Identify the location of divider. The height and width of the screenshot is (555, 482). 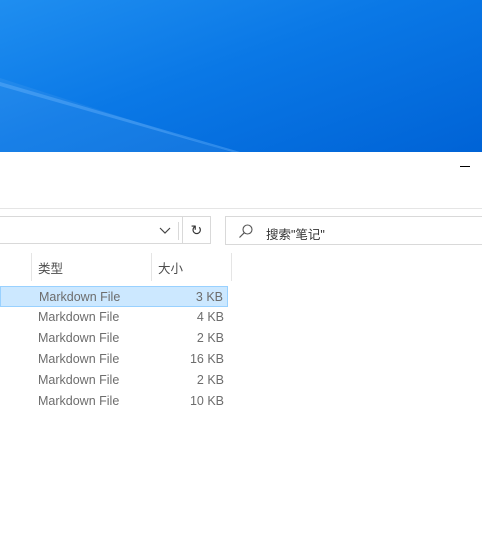
(241, 208).